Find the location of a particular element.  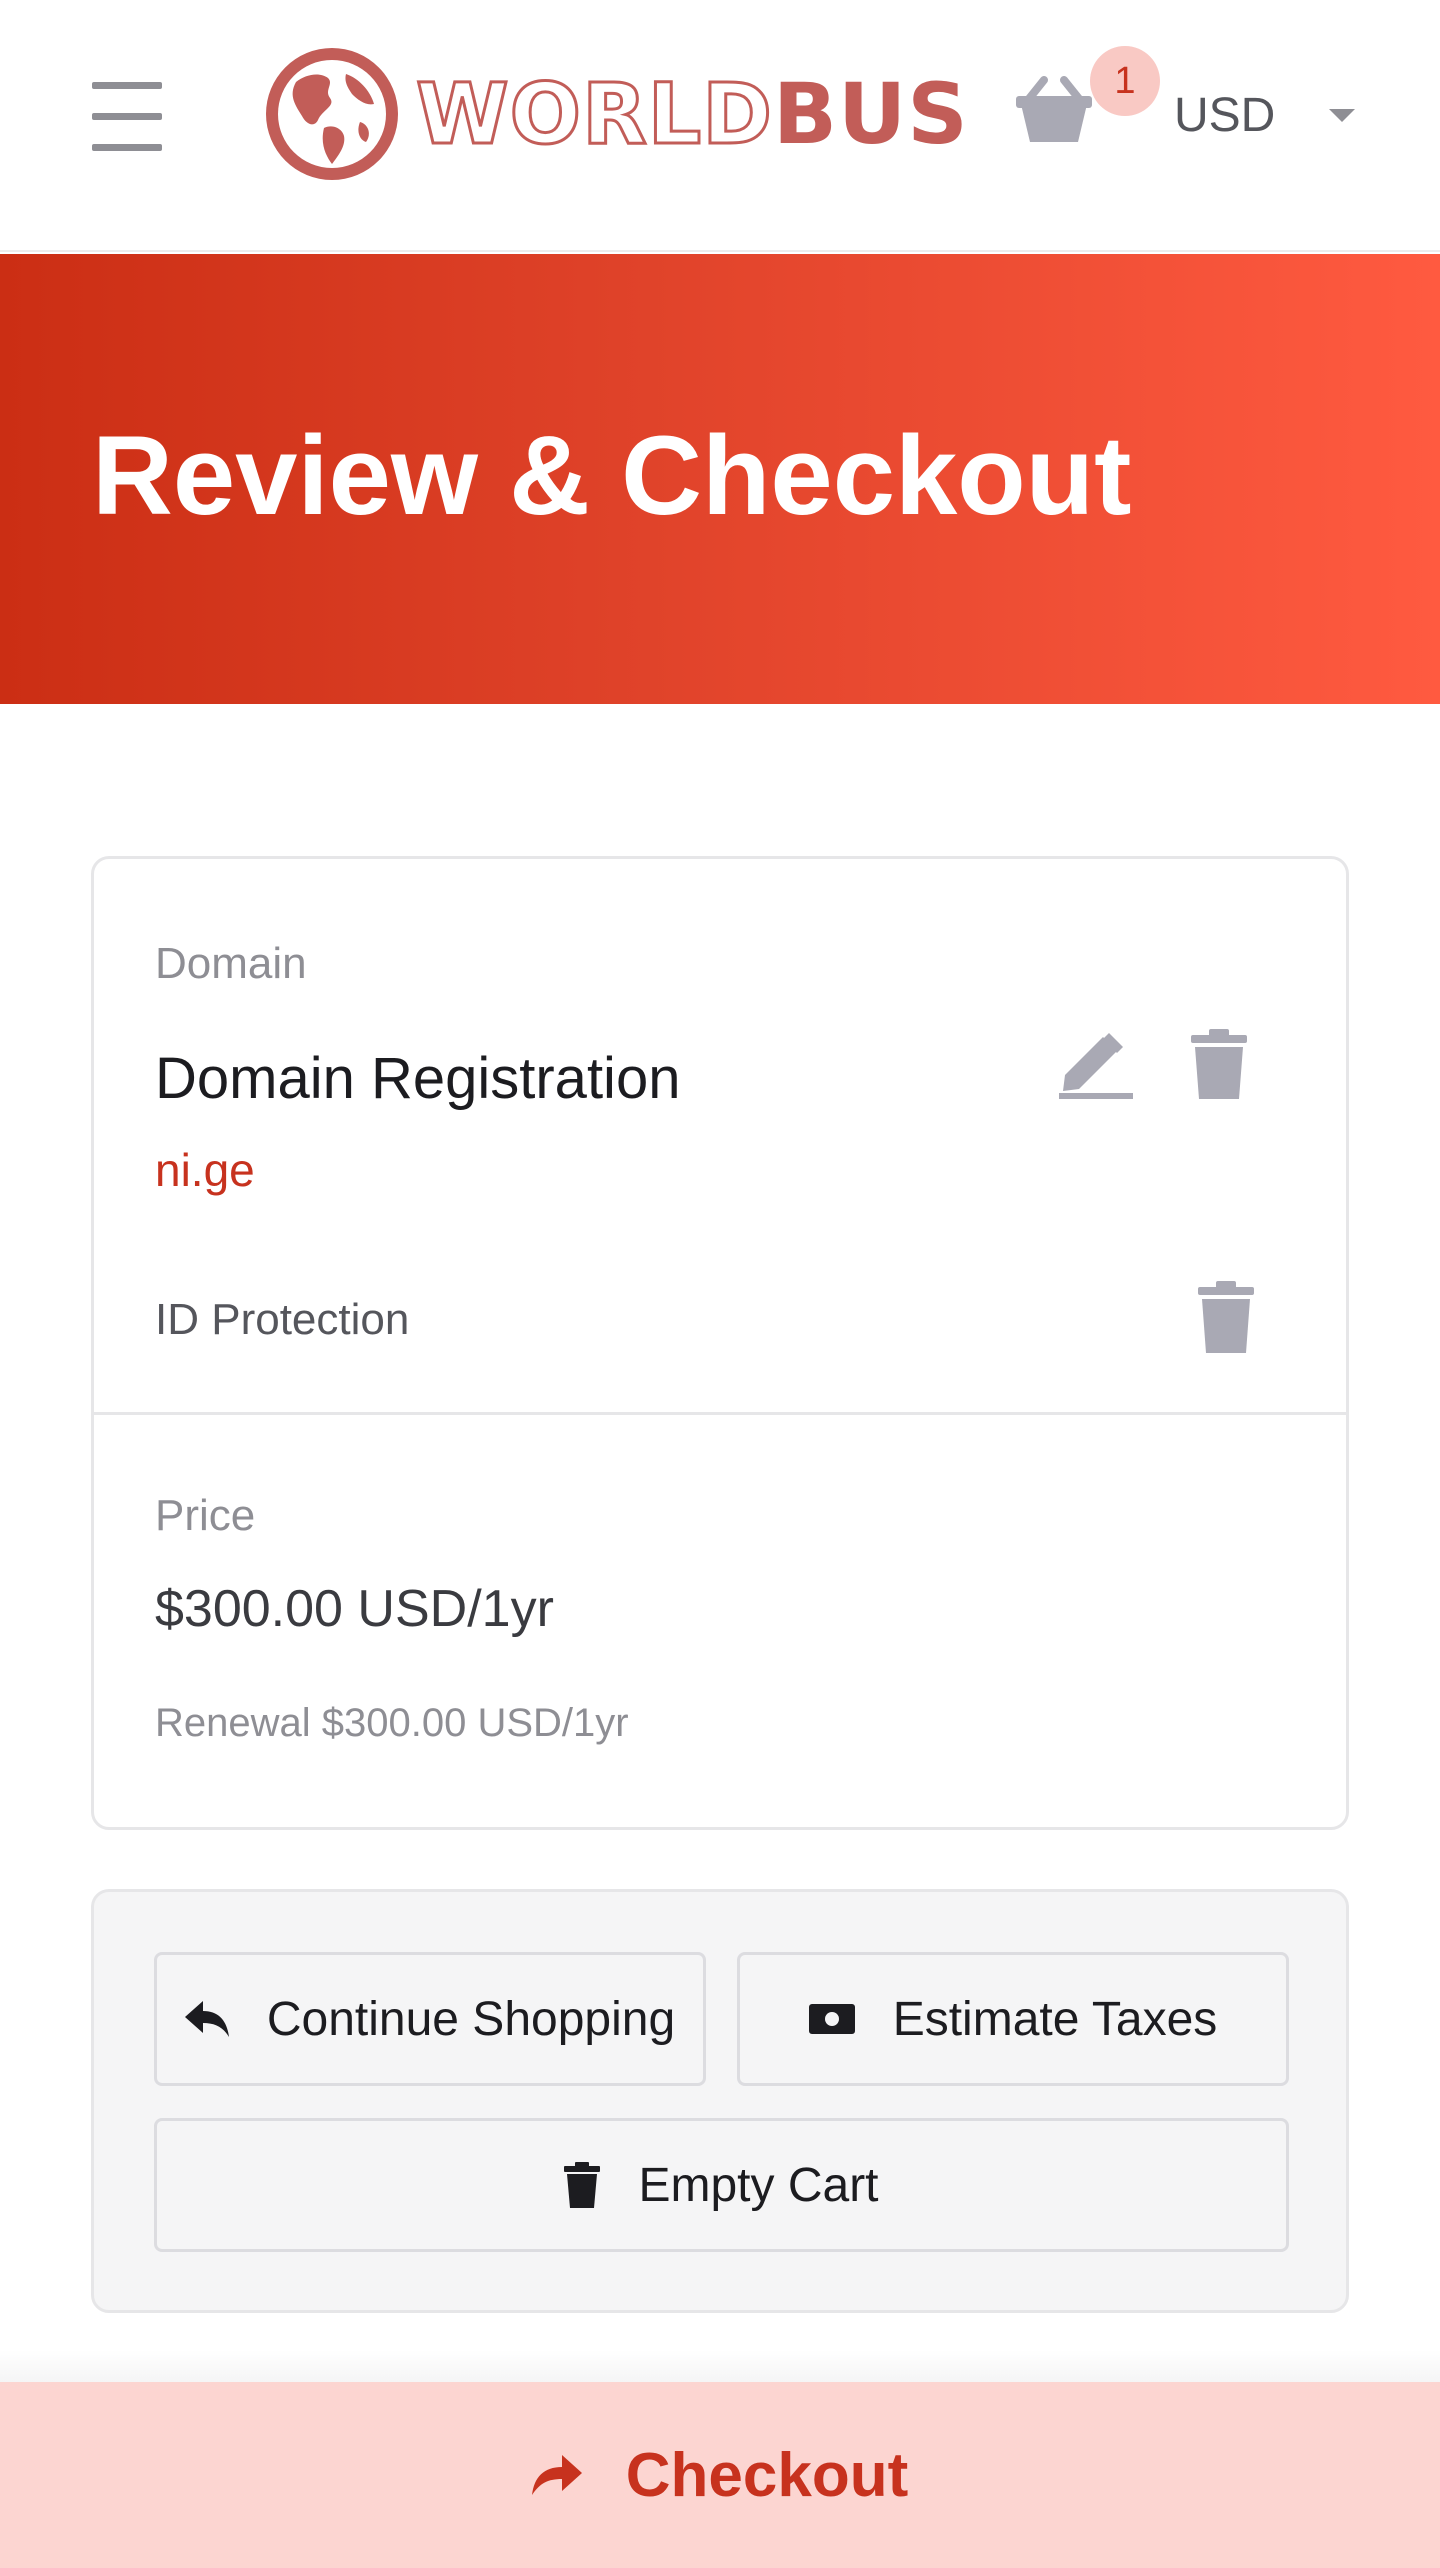

logo-wordmark: WORLDBUS is located at coordinates (692, 114).